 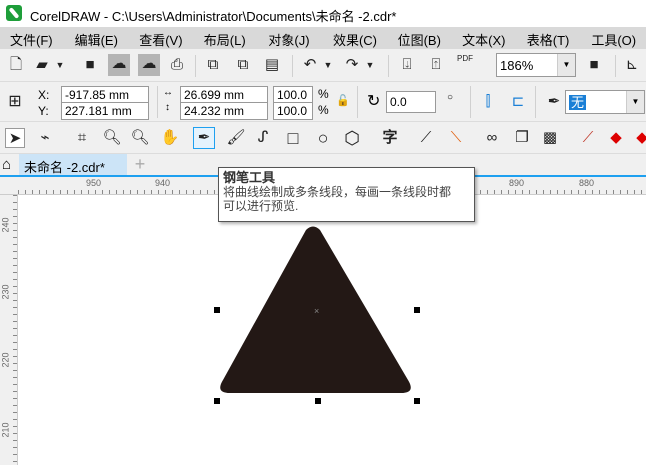 I want to click on height-input: 24.232 mm, so click(x=224, y=111).